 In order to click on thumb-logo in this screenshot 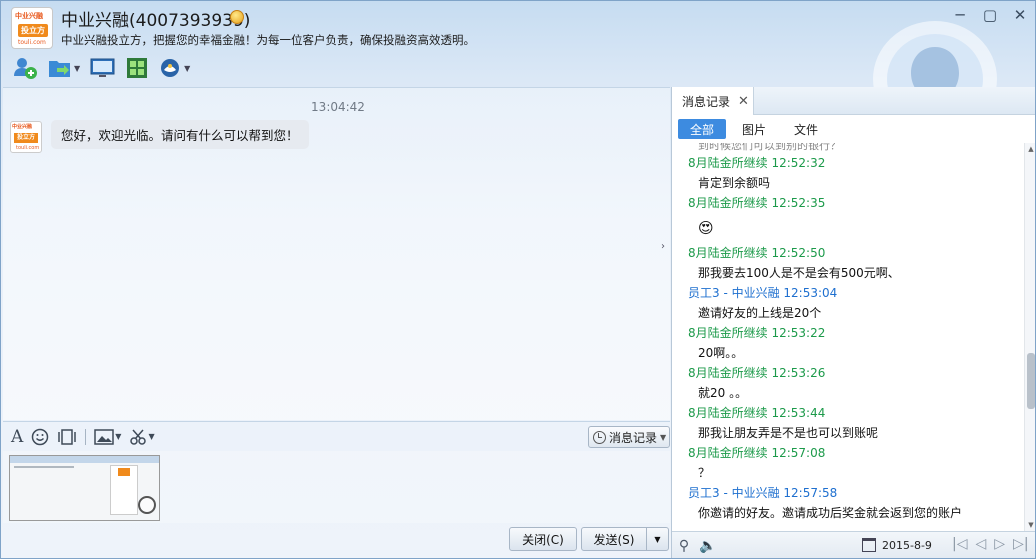, I will do `click(124, 472)`.